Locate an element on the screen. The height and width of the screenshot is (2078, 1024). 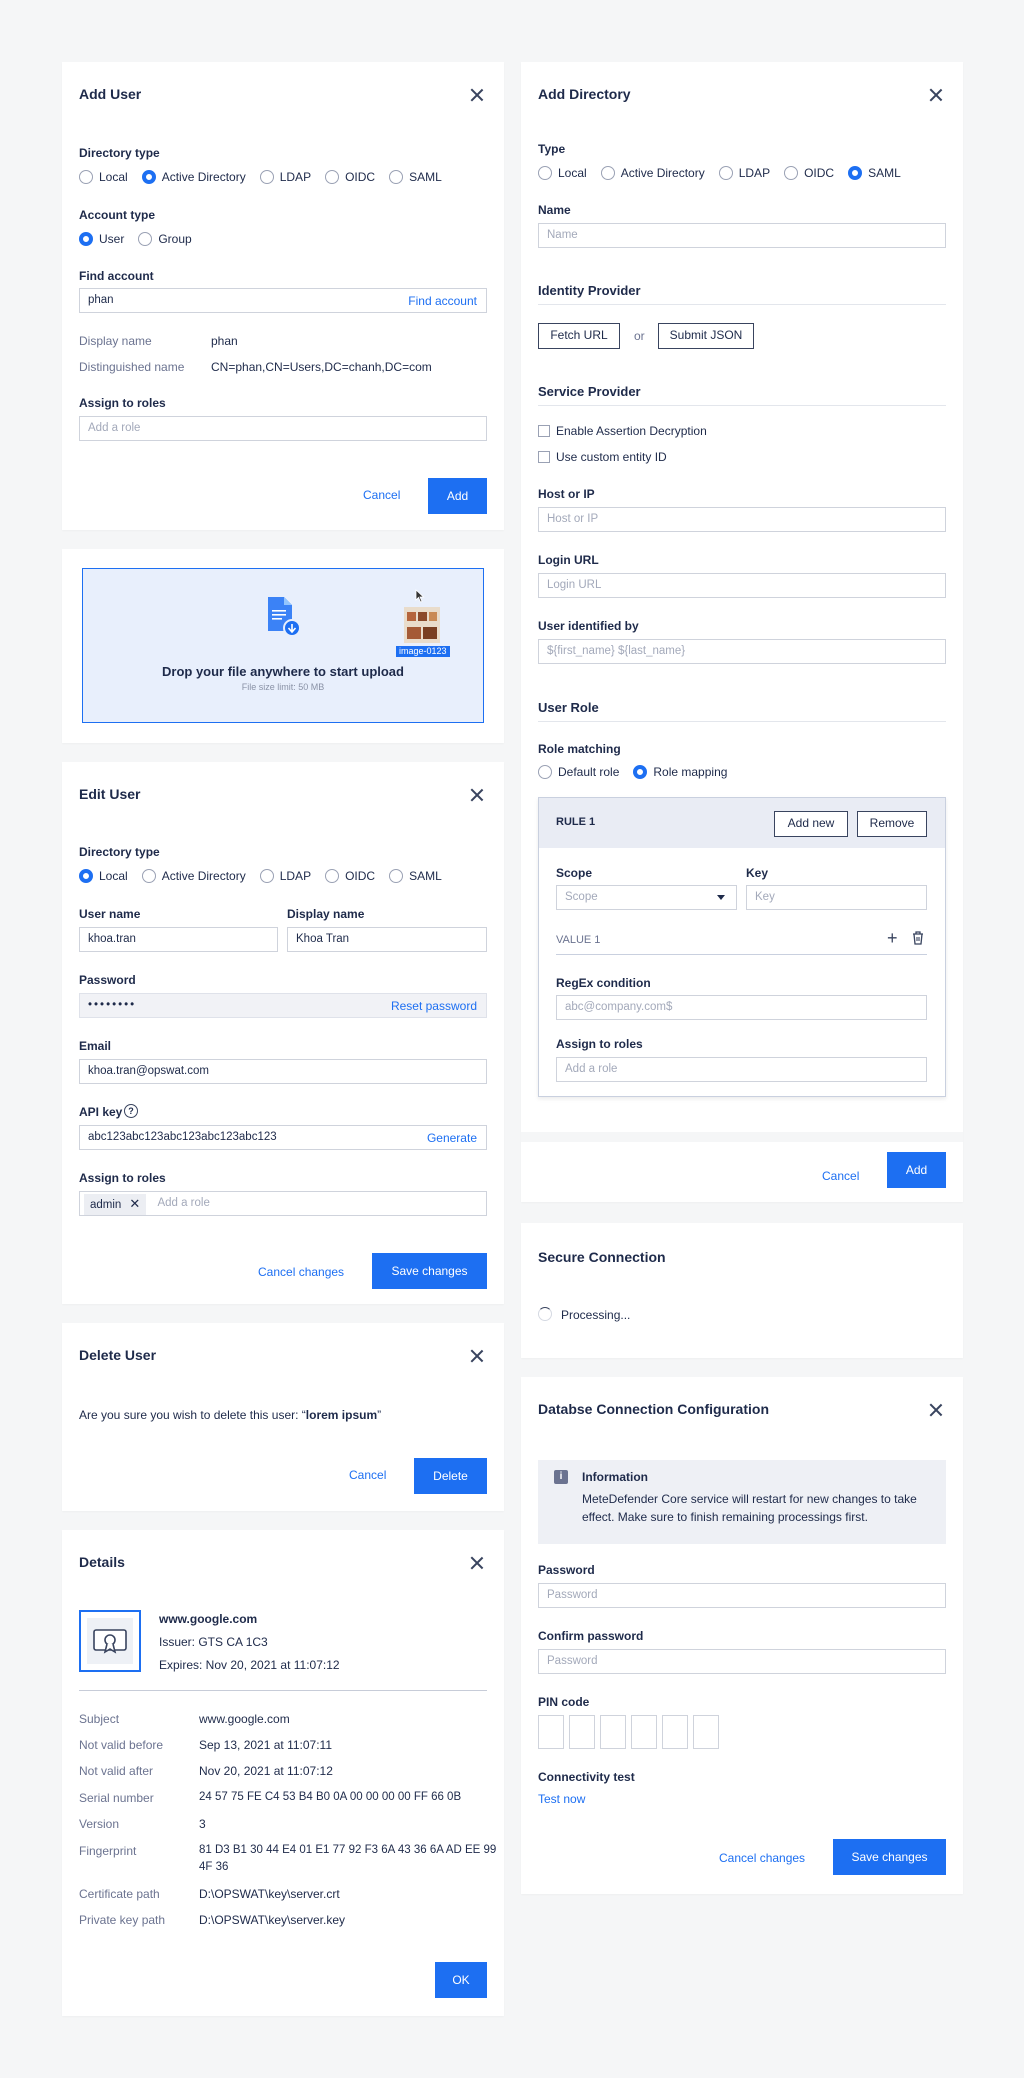
directory-type-radios: Local Active Directory LDAP OIDC SAML is located at coordinates (267, 177).